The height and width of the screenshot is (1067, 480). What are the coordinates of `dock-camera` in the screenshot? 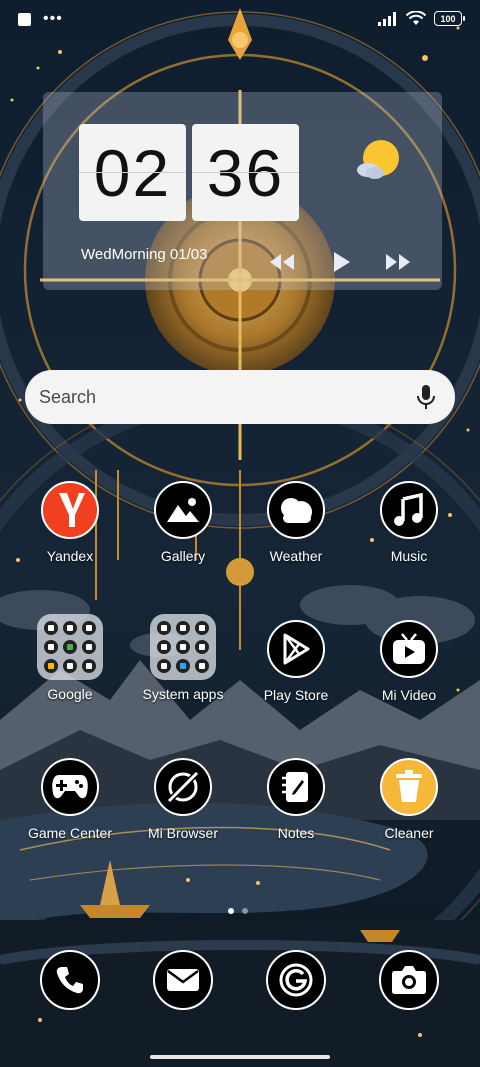 It's located at (409, 980).